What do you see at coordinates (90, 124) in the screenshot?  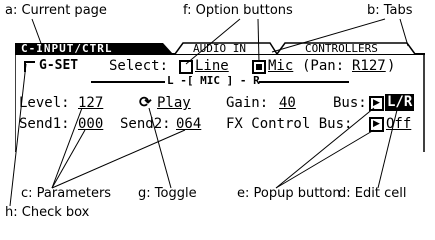 I see `send1-value: 000` at bounding box center [90, 124].